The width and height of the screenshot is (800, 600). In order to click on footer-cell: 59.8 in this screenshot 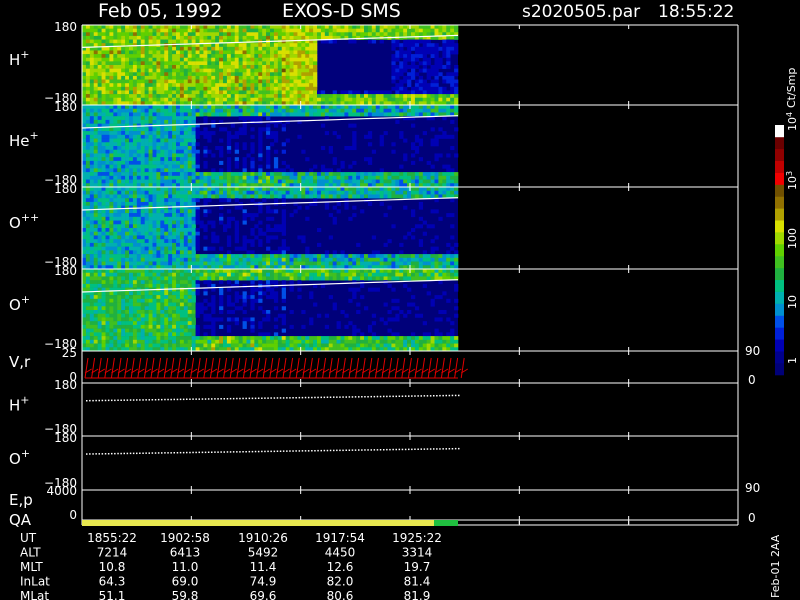, I will do `click(185, 594)`.